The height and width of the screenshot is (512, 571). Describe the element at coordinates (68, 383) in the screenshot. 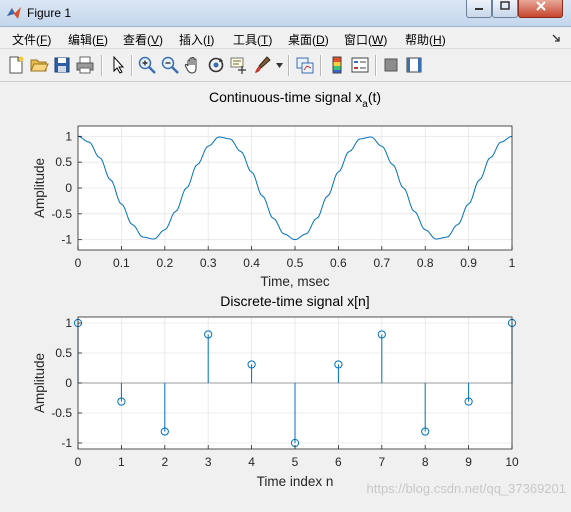

I see `ax2-ytick-label: 0` at that location.